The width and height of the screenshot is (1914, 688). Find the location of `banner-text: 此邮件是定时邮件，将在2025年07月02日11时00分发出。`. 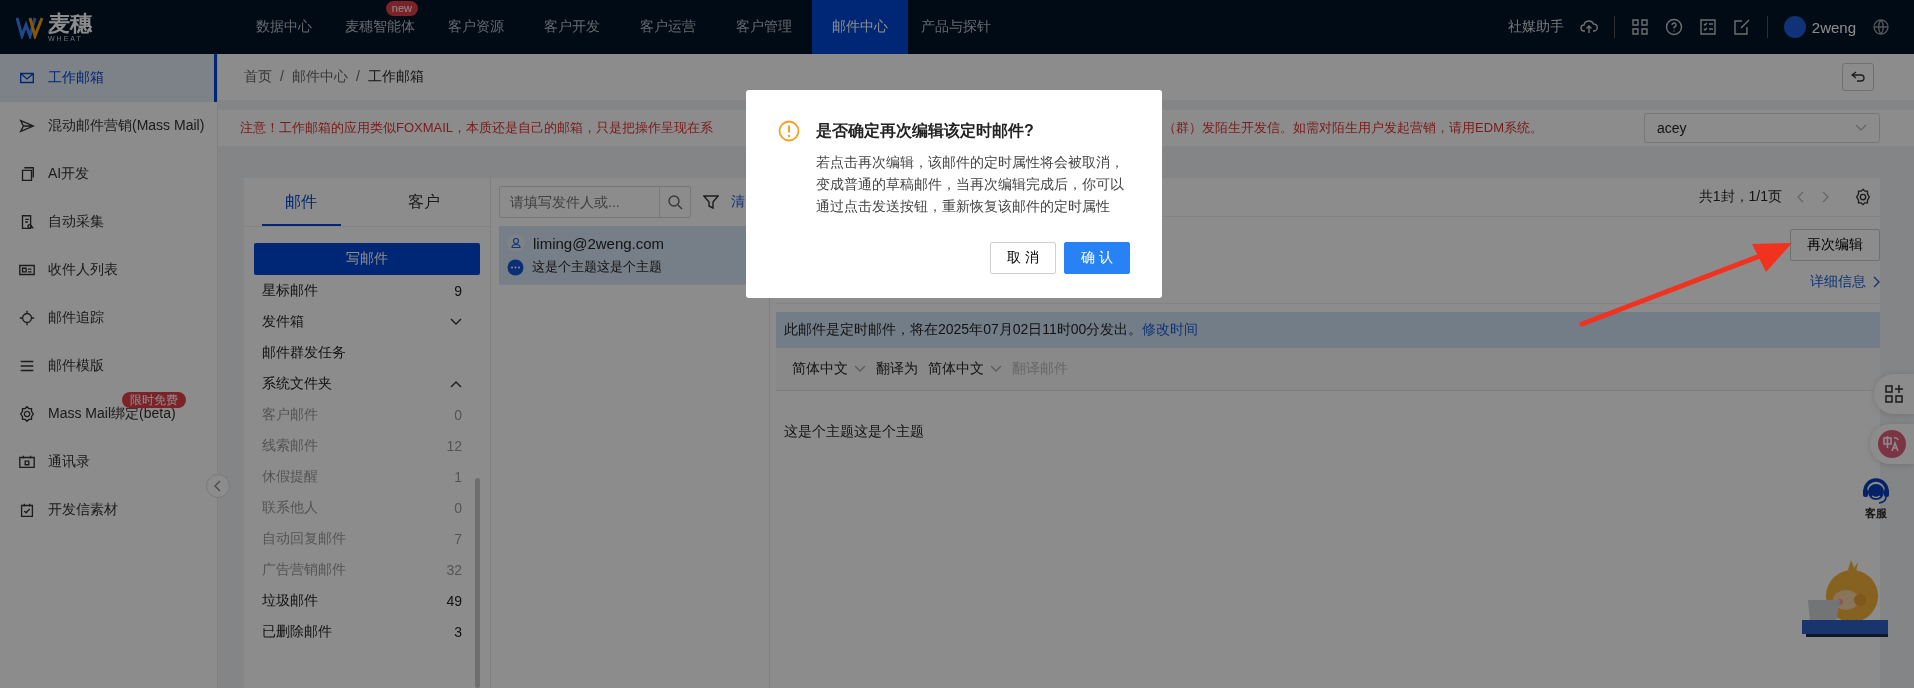

banner-text: 此邮件是定时邮件，将在2025年07月02日11时00分发出。 is located at coordinates (963, 330).